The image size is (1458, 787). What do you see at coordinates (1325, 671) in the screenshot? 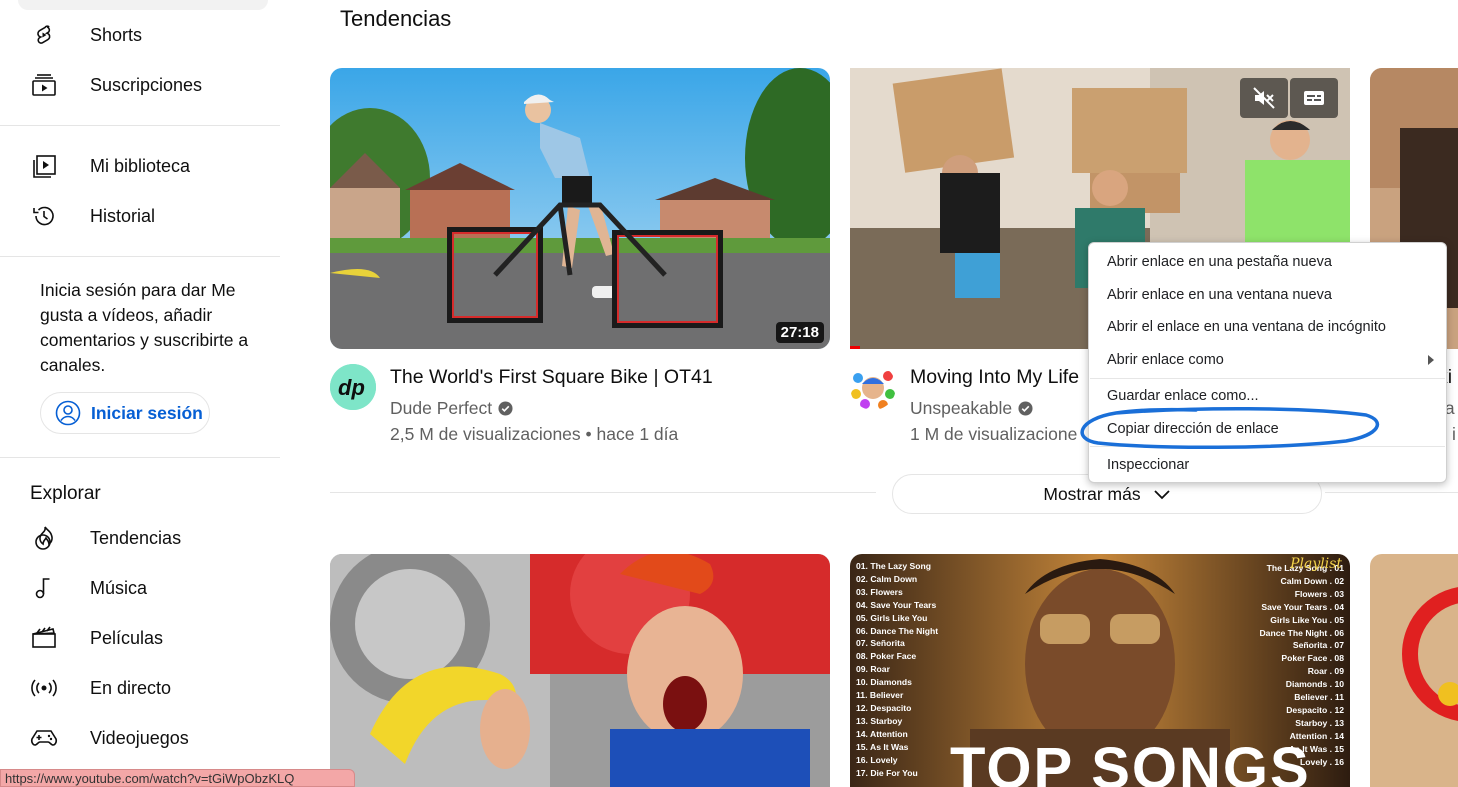
I see `playlist-track: Roar . 09` at bounding box center [1325, 671].